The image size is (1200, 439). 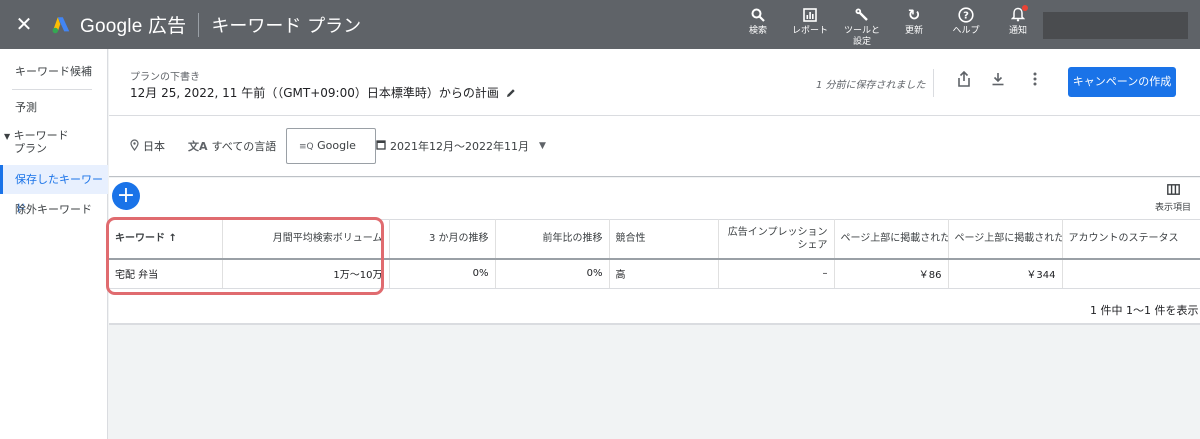 I want to click on create-campaign-button: キャンペーンの作成, so click(x=1122, y=82).